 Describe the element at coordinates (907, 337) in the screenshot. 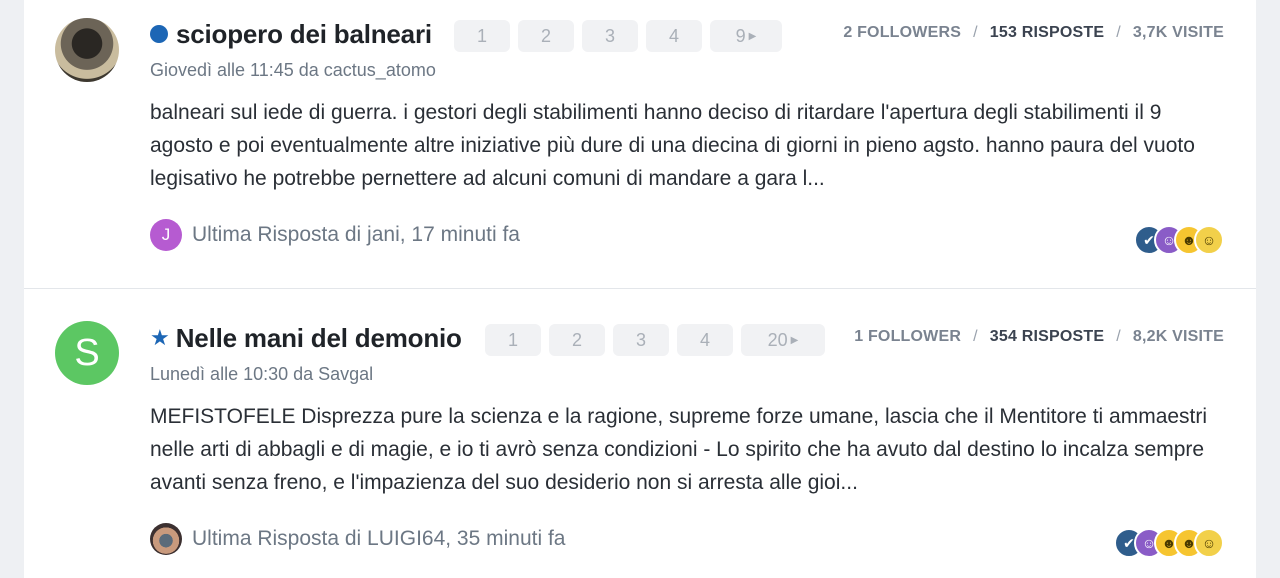

I see `followers-count: 1 FOLLOWER` at that location.